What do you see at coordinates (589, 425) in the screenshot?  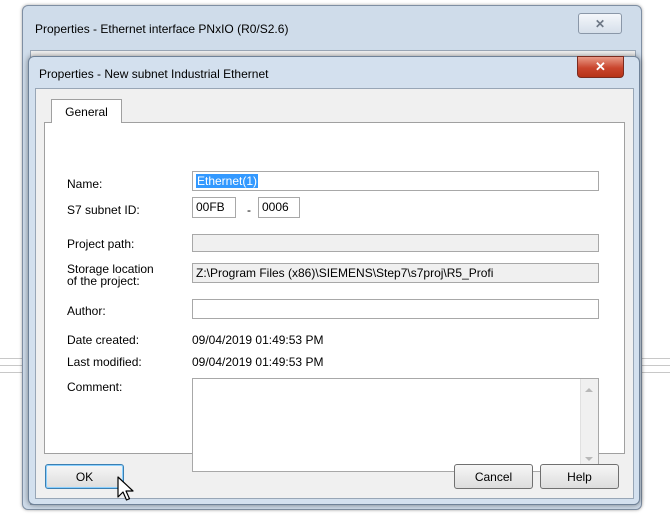 I see `comment-scrollbar` at bounding box center [589, 425].